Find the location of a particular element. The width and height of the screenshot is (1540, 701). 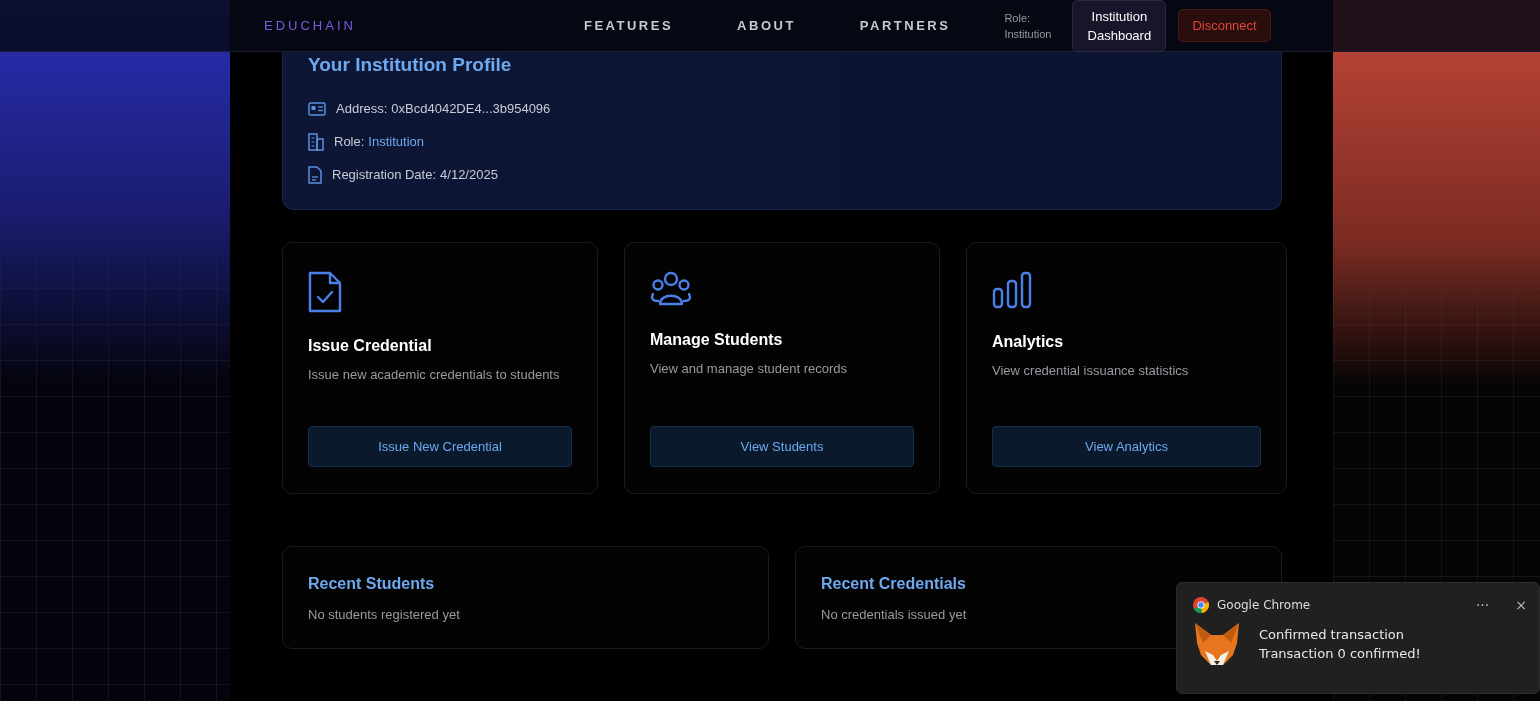

dashboard-button: Institution Dashboard is located at coordinates (1119, 26).